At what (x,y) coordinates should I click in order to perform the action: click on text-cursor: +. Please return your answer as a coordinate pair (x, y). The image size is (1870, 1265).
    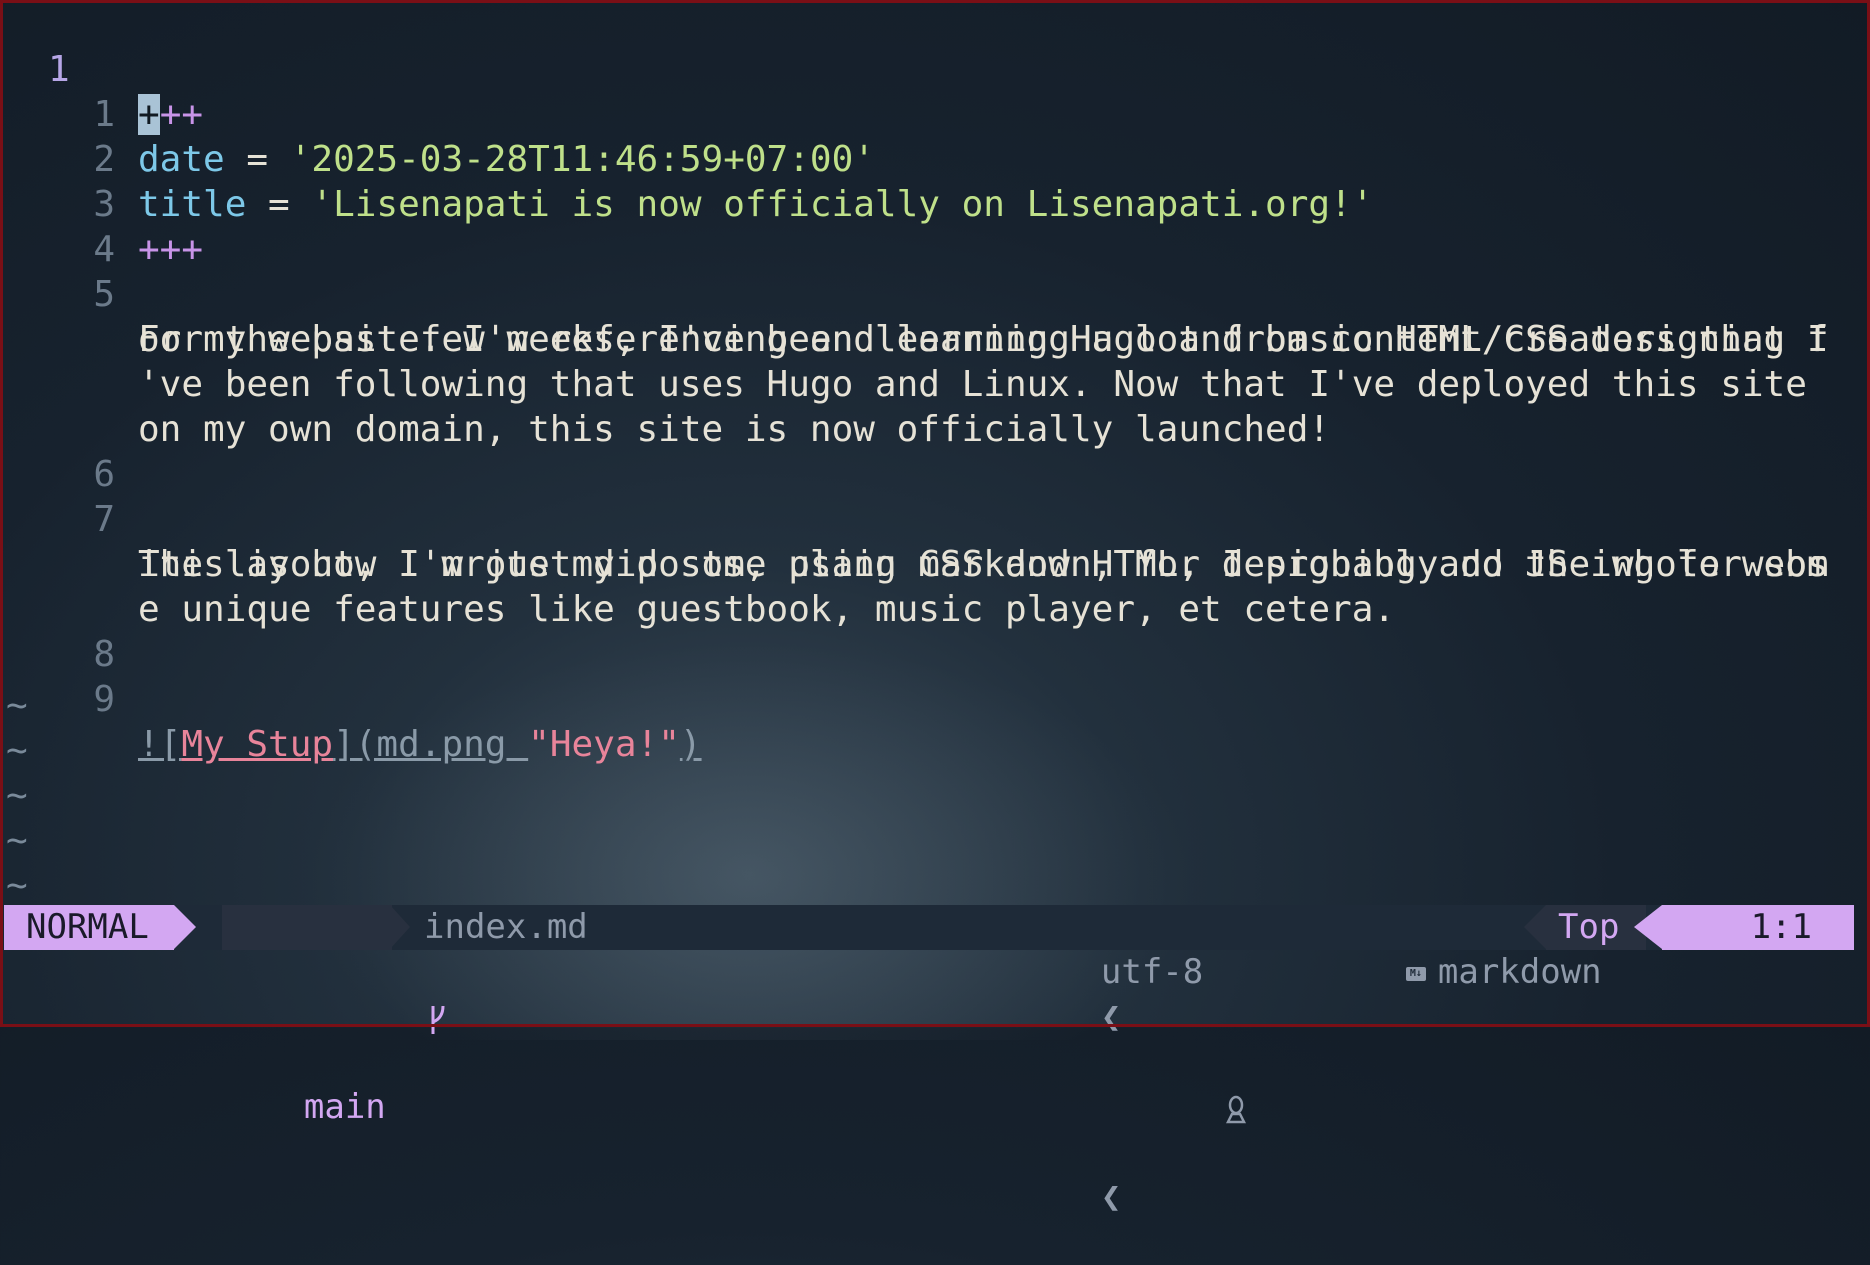
    Looking at the image, I should click on (149, 114).